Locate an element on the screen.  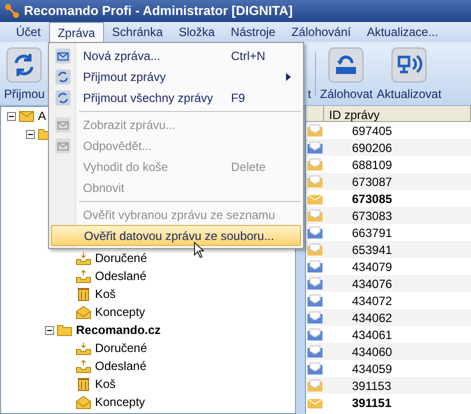
app-logo-icon is located at coordinates (12, 11).